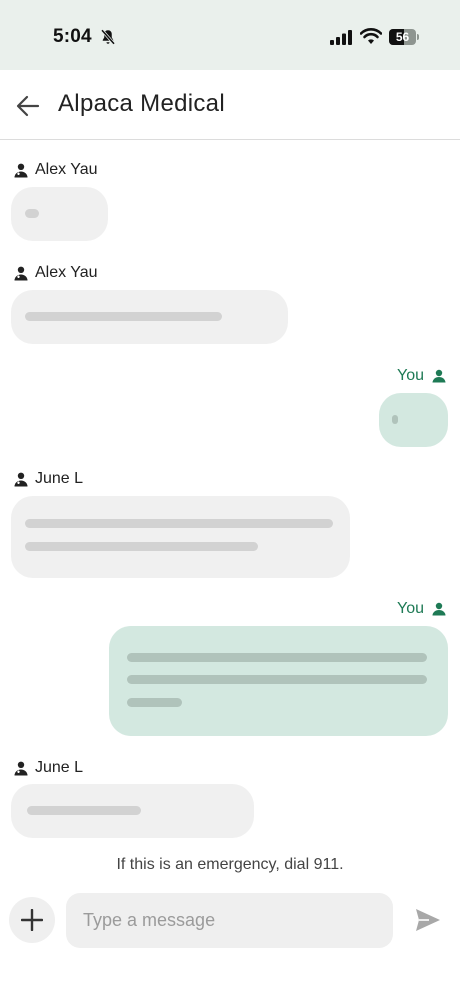 Image resolution: width=460 pixels, height=1000 pixels. What do you see at coordinates (28, 106) in the screenshot?
I see `back-arrow-icon` at bounding box center [28, 106].